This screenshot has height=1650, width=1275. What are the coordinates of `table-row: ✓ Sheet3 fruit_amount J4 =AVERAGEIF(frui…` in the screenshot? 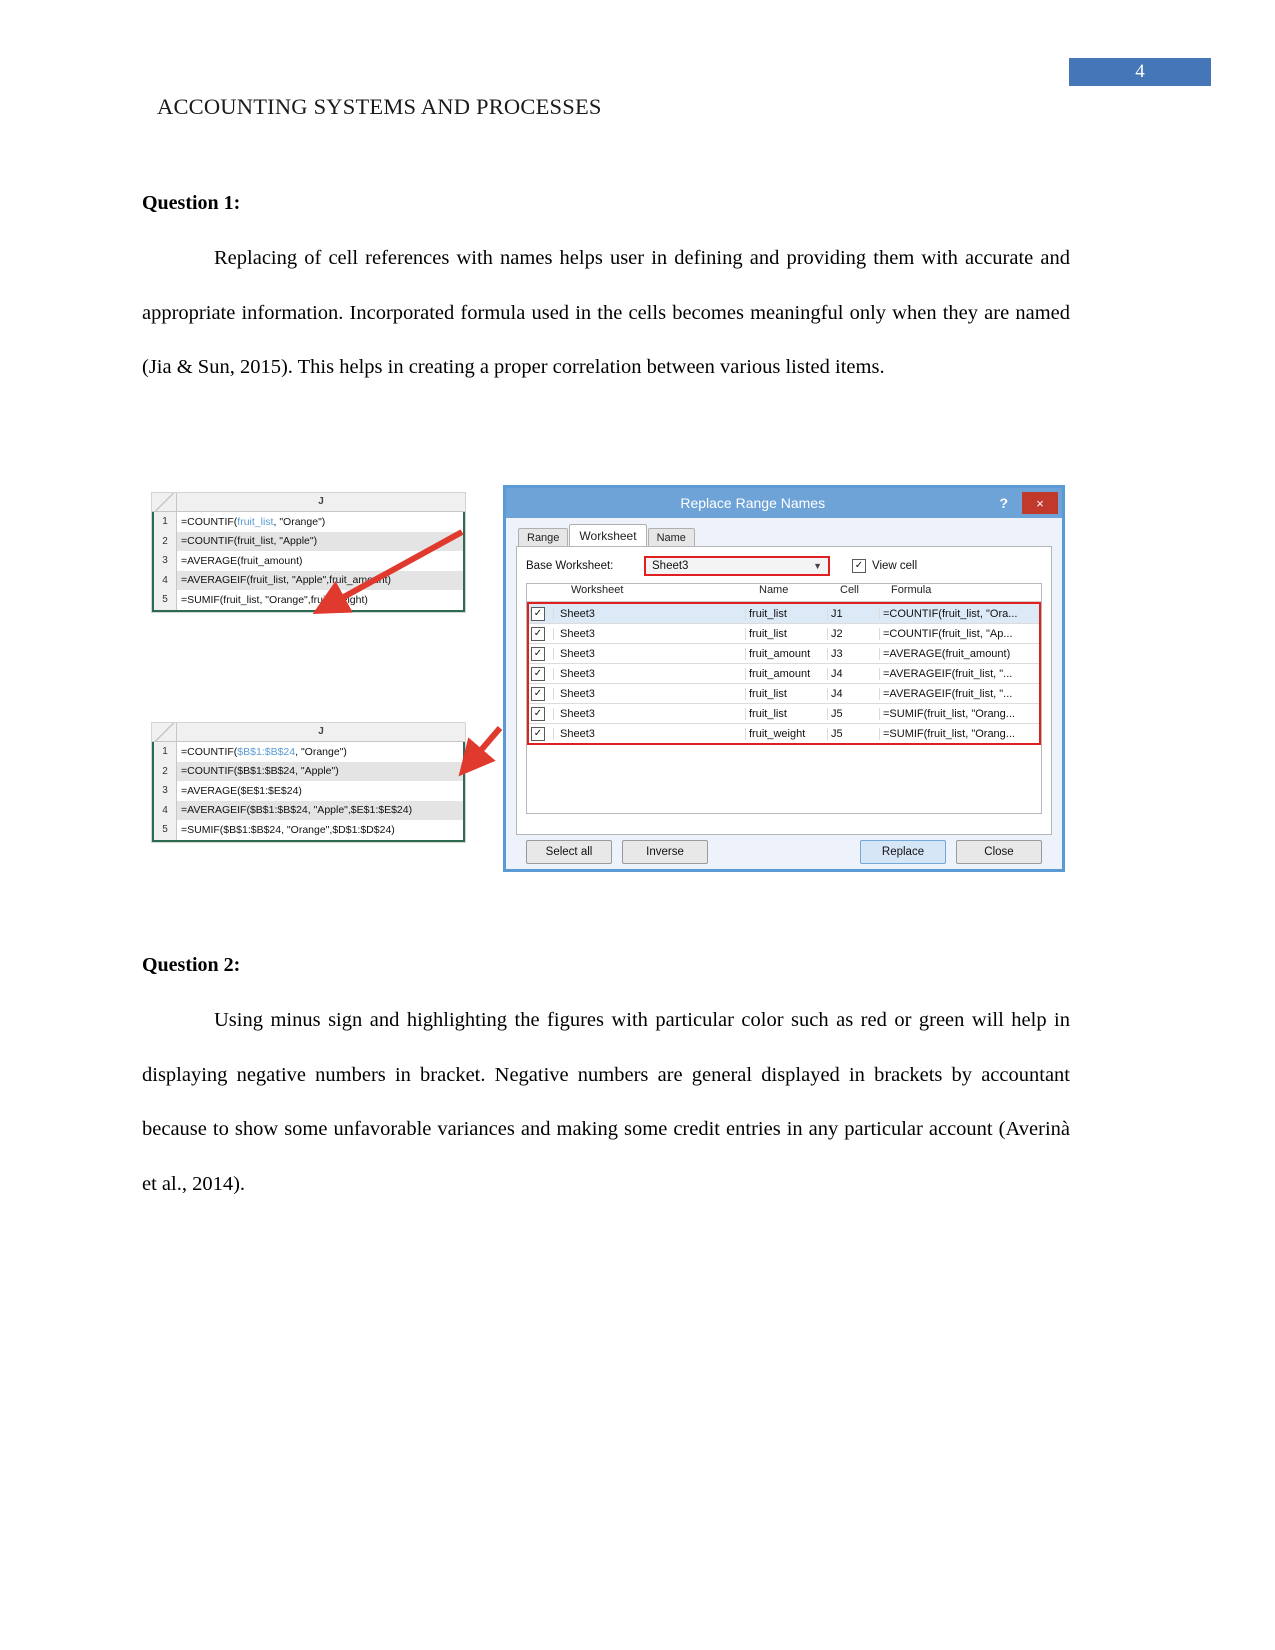 It's located at (784, 674).